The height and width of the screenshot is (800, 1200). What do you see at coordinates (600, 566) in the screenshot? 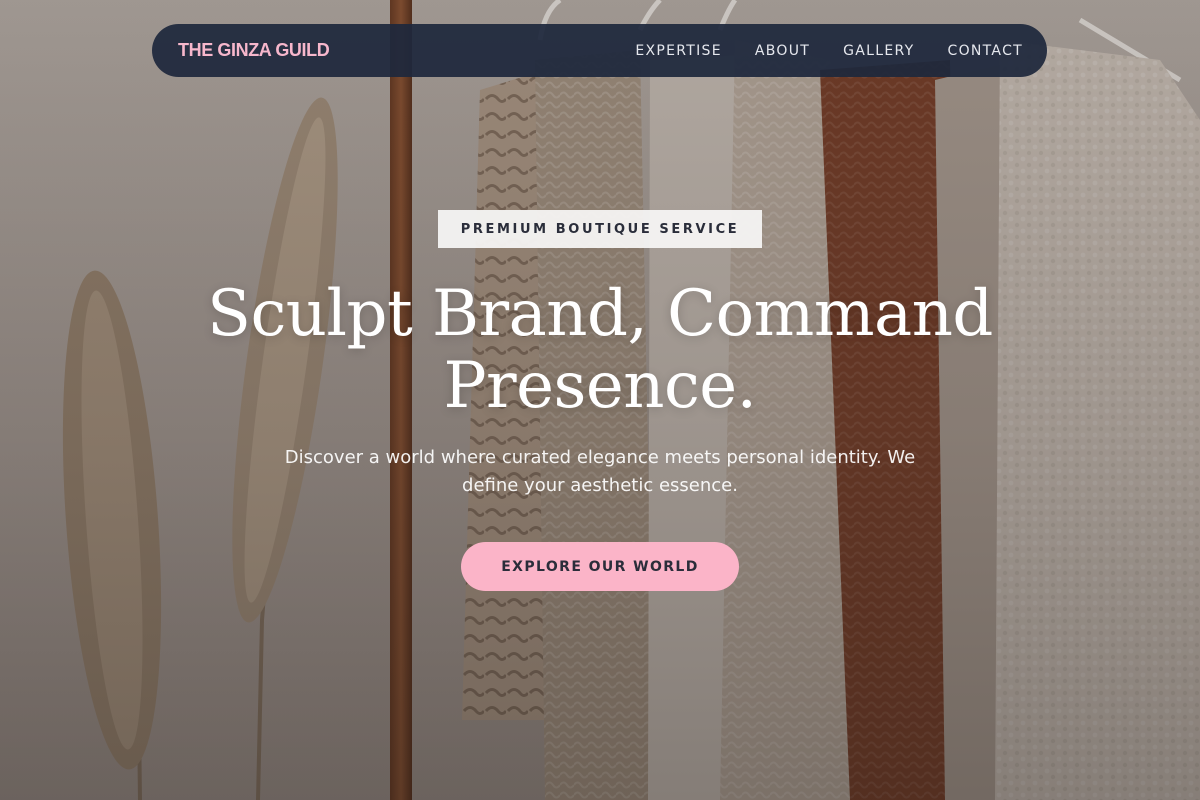
I see `explore-button: EXPLORE OUR WORLD` at bounding box center [600, 566].